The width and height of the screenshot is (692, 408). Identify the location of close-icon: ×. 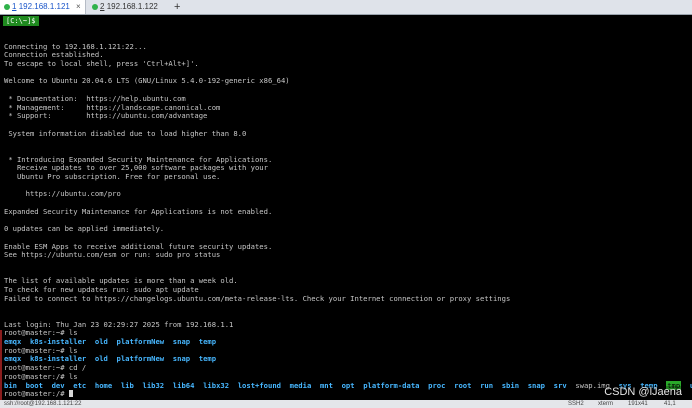
(78, 7).